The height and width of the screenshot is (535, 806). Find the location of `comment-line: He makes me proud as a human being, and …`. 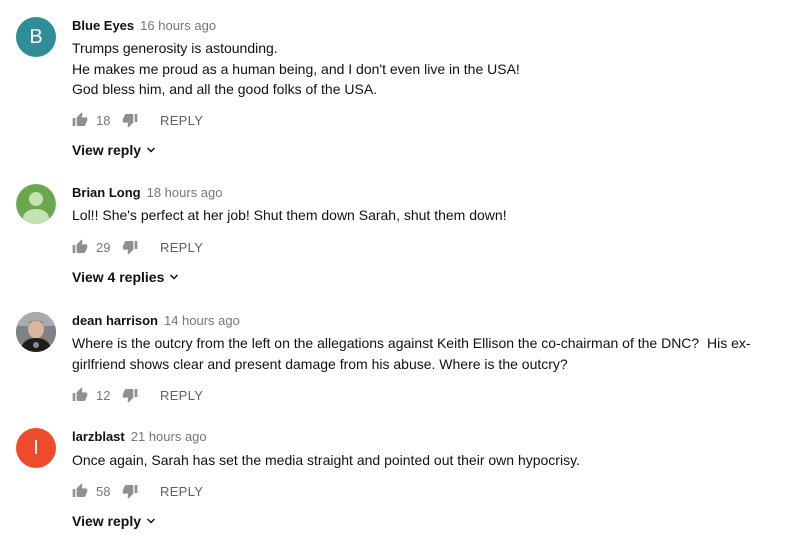

comment-line: He makes me proud as a human being, and … is located at coordinates (296, 68).